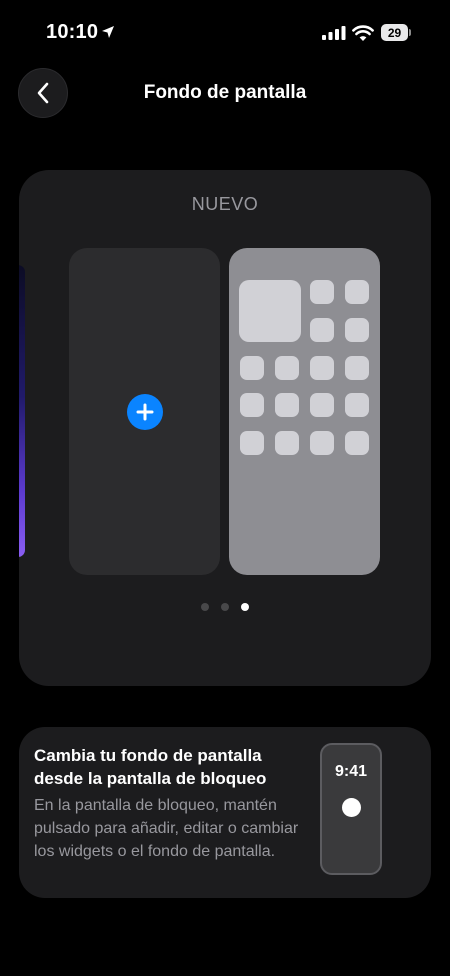  I want to click on add-wallpaper-button, so click(144, 411).